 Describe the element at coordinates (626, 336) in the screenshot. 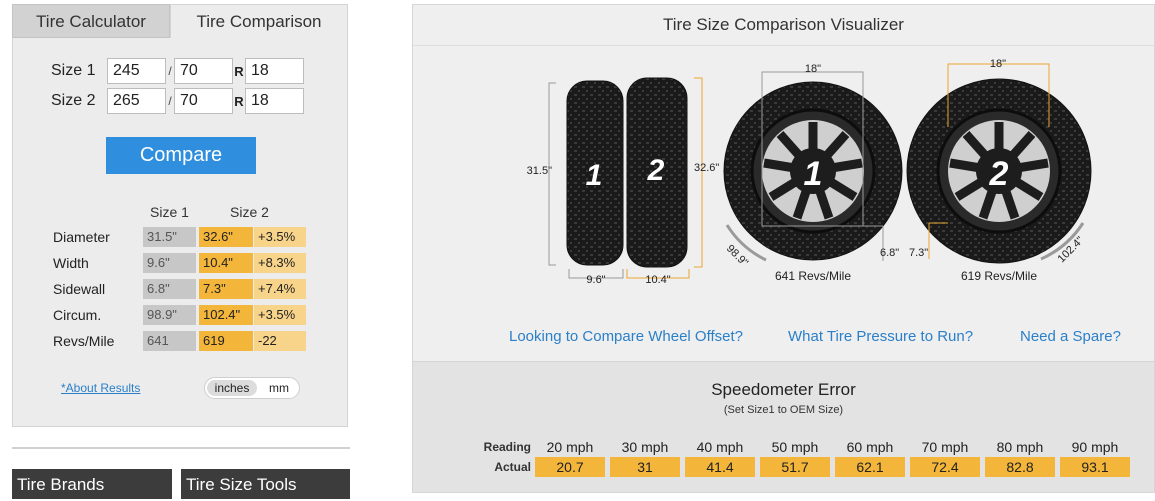

I see `compare-wheel-offset-link: Looking to Compare Wheel Offset?` at that location.